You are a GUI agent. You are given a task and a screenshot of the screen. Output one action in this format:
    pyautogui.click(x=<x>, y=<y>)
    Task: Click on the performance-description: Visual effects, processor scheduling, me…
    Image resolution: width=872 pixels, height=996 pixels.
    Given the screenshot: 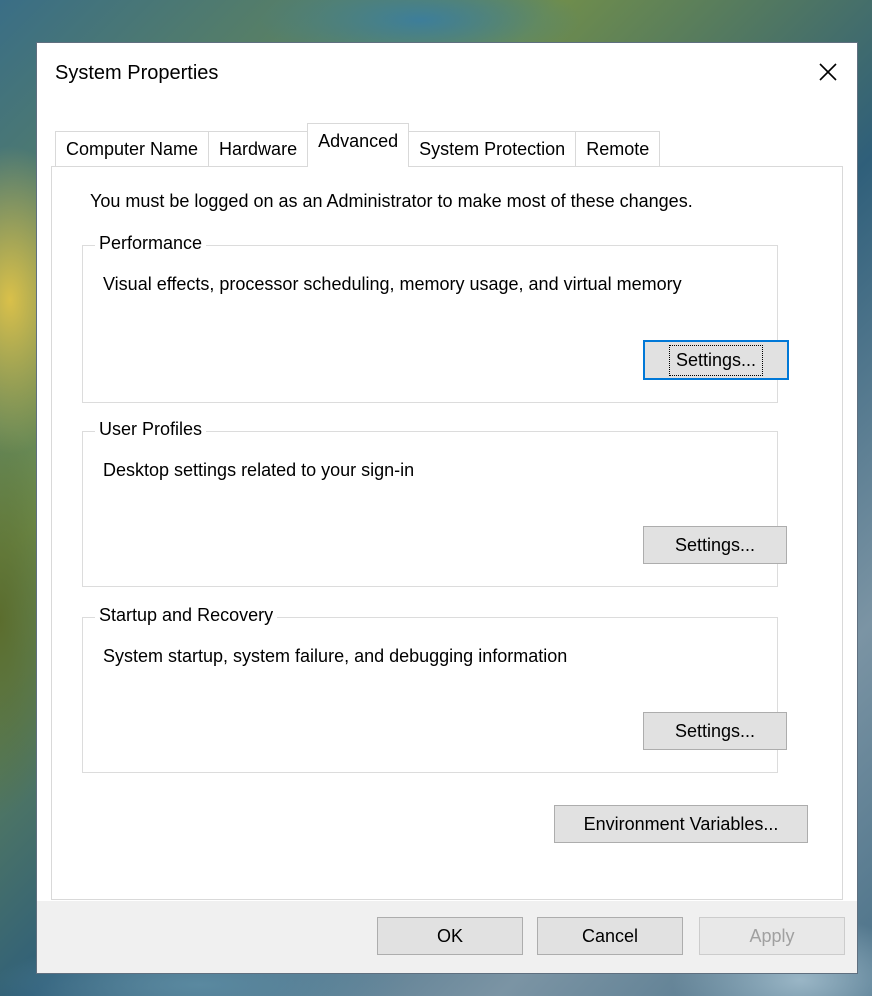 What is the action you would take?
    pyautogui.click(x=392, y=284)
    